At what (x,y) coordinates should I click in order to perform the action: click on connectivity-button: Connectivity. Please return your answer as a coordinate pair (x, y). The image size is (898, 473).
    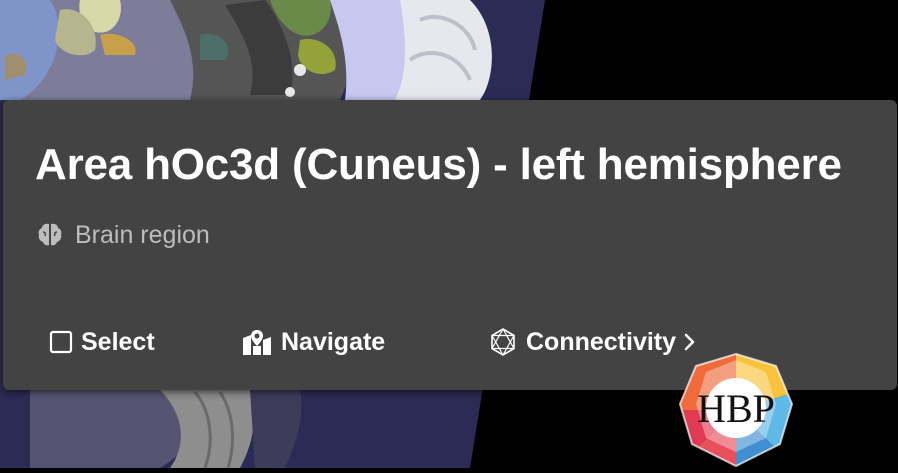
    Looking at the image, I should click on (592, 342).